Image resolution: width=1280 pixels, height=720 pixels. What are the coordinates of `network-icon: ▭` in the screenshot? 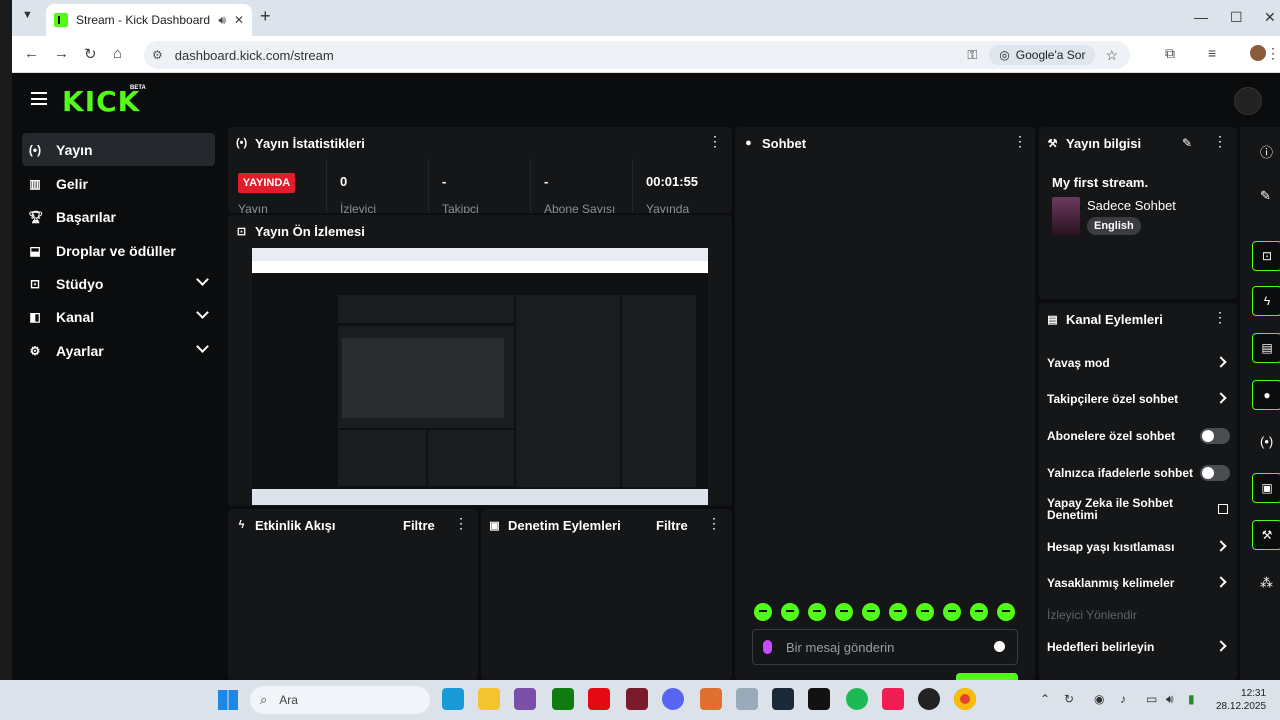 It's located at (1151, 699).